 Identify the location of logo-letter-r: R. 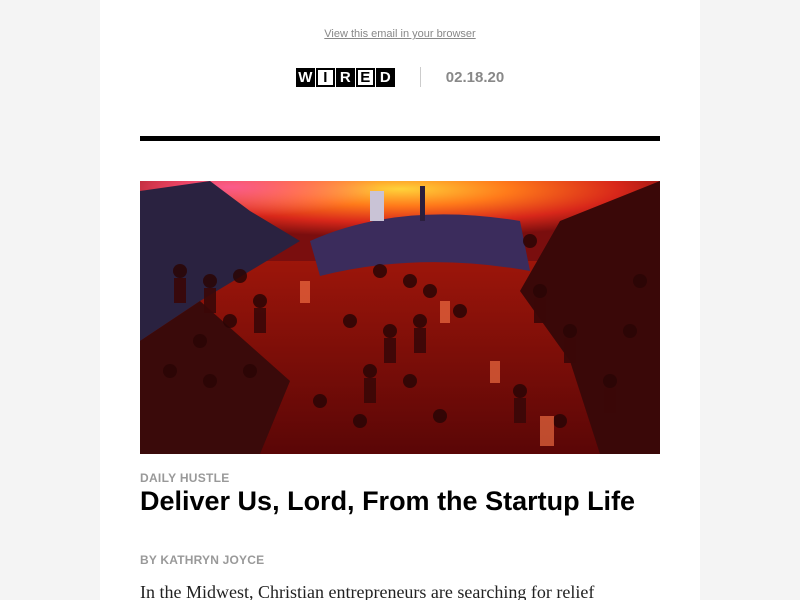
(345, 77).